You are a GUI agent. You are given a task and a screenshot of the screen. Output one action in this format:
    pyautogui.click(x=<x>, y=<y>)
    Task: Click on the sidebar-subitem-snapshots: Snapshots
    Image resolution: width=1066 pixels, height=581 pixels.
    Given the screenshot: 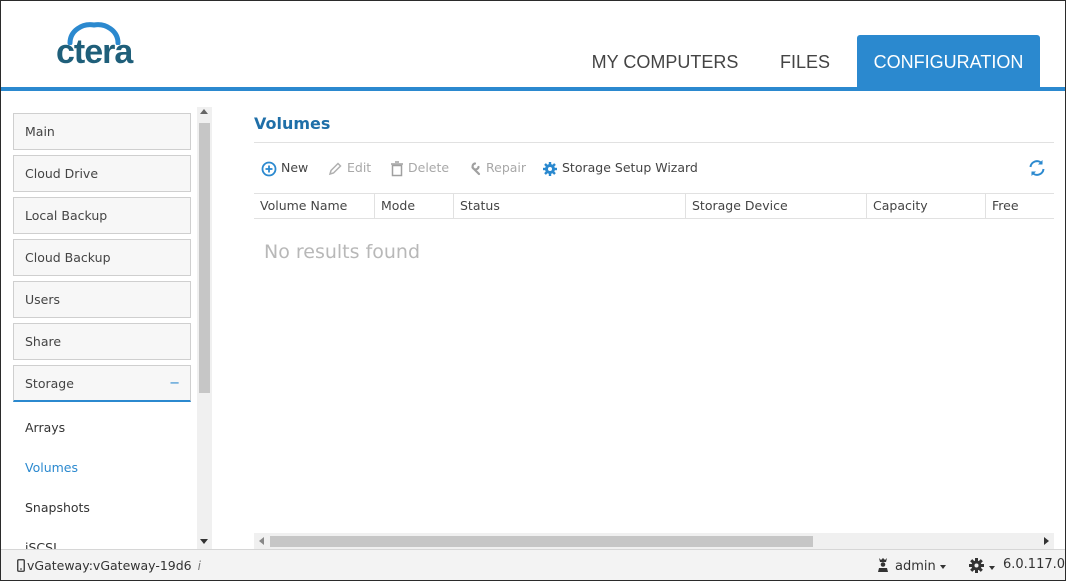 What is the action you would take?
    pyautogui.click(x=57, y=507)
    